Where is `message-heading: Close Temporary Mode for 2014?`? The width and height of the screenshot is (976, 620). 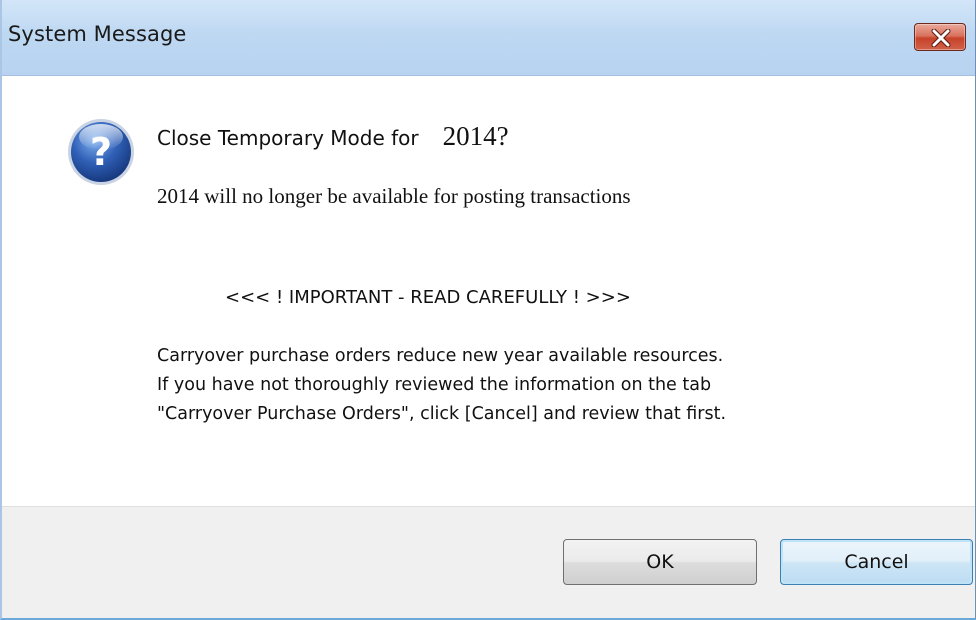
message-heading: Close Temporary Mode for 2014? is located at coordinates (333, 136).